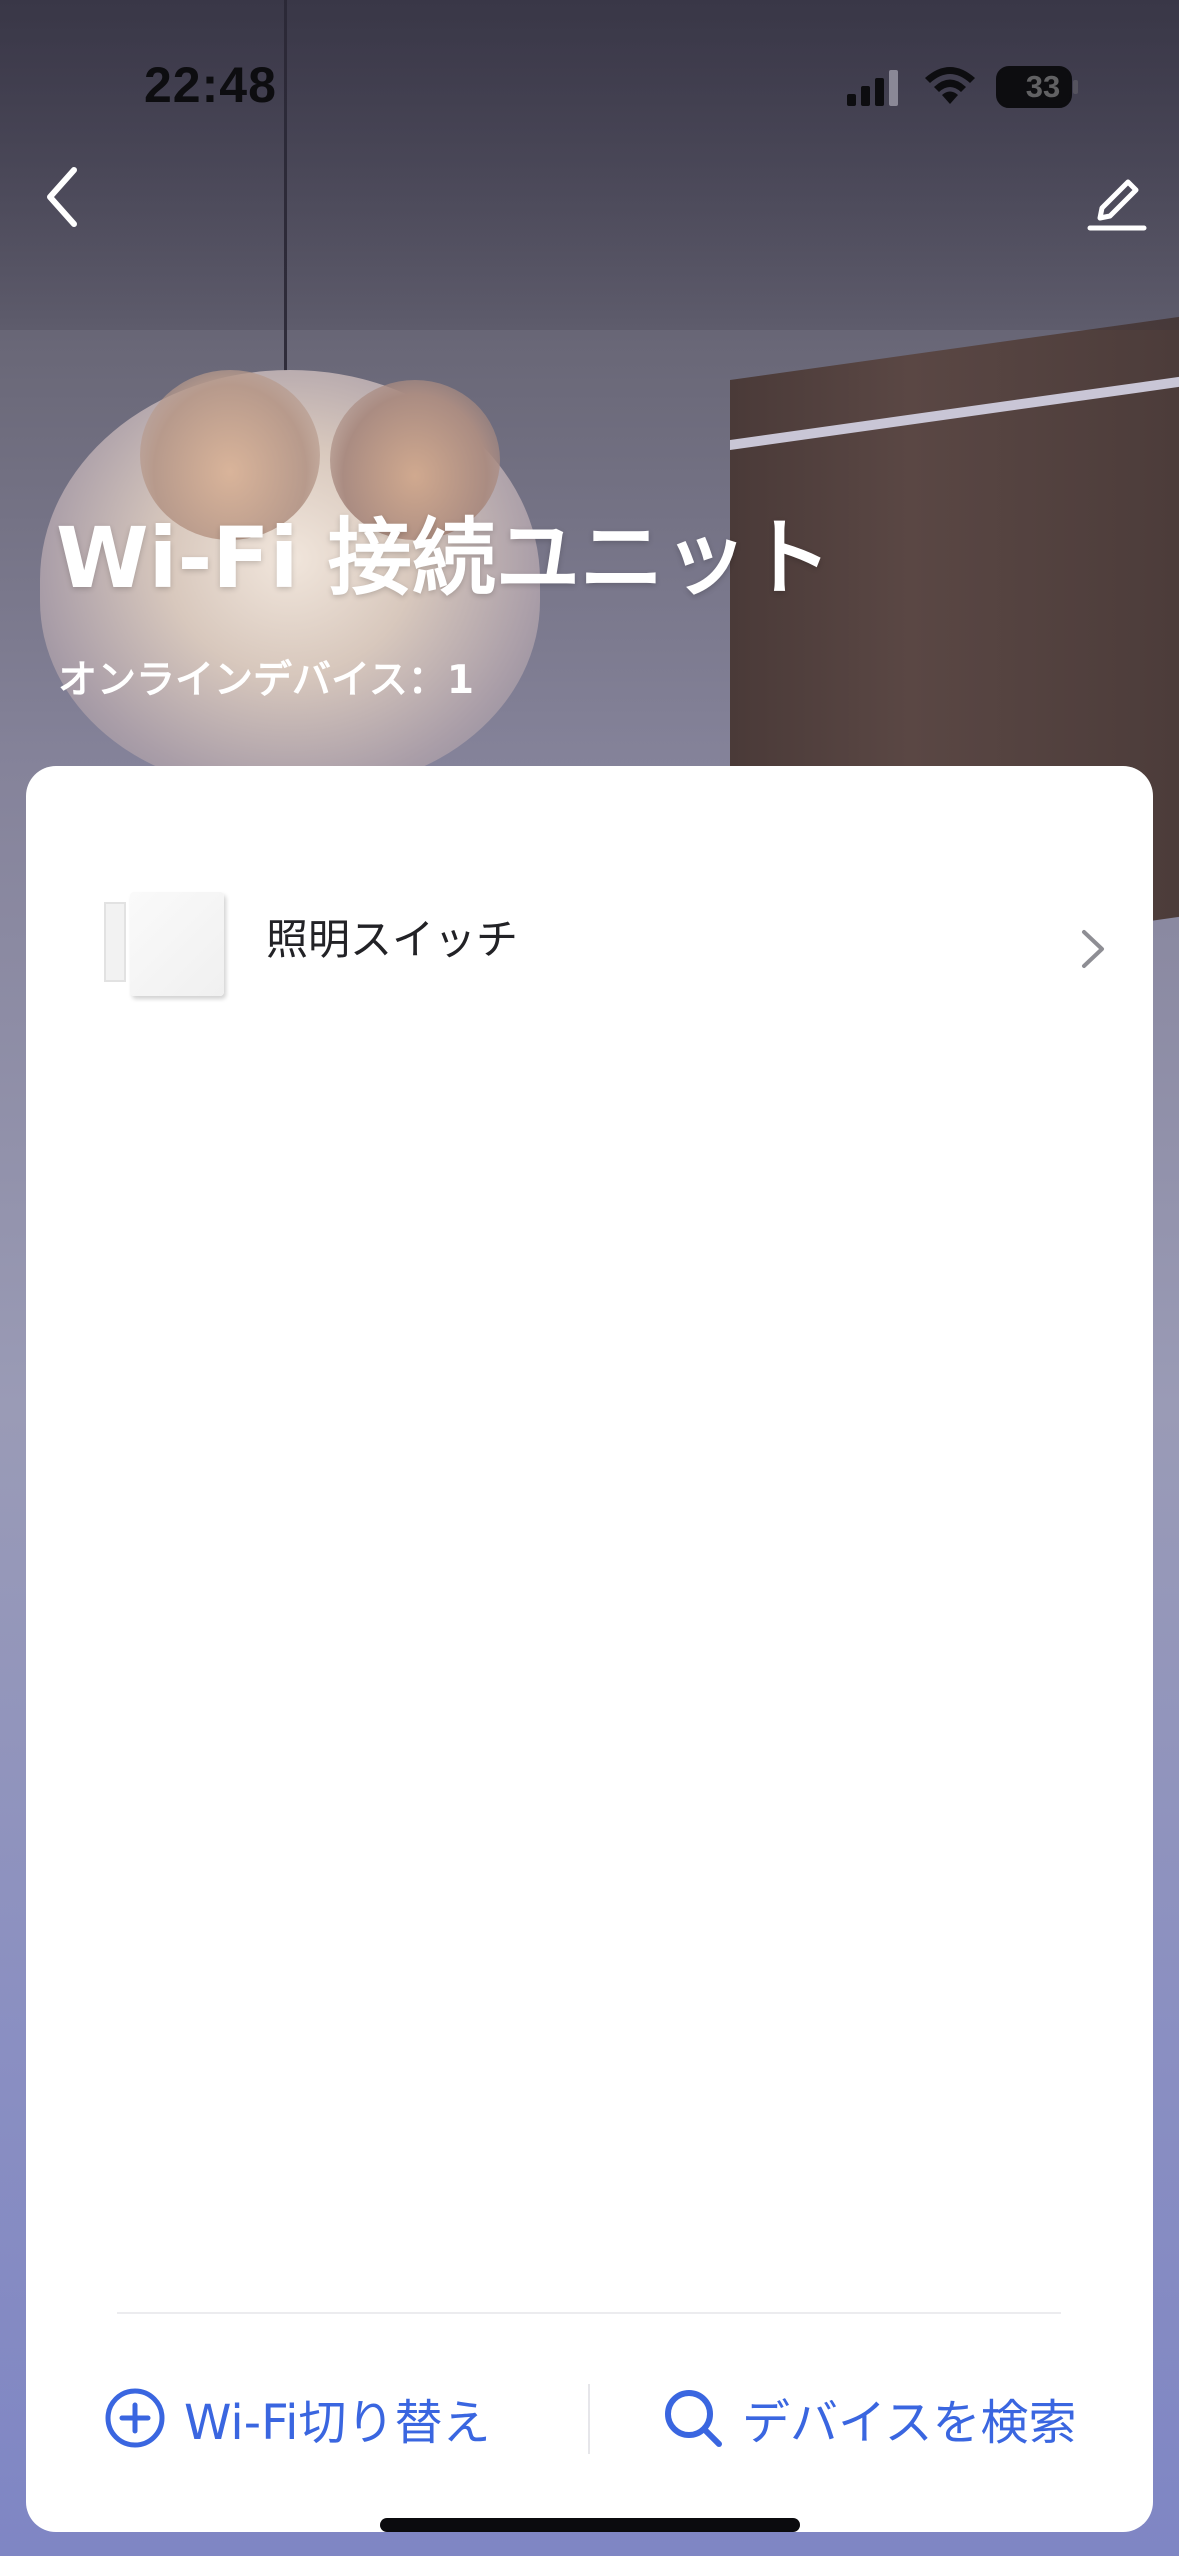 The width and height of the screenshot is (1179, 2556). I want to click on switch-wifi-button: Wi-Fi切り替え, so click(297, 2418).